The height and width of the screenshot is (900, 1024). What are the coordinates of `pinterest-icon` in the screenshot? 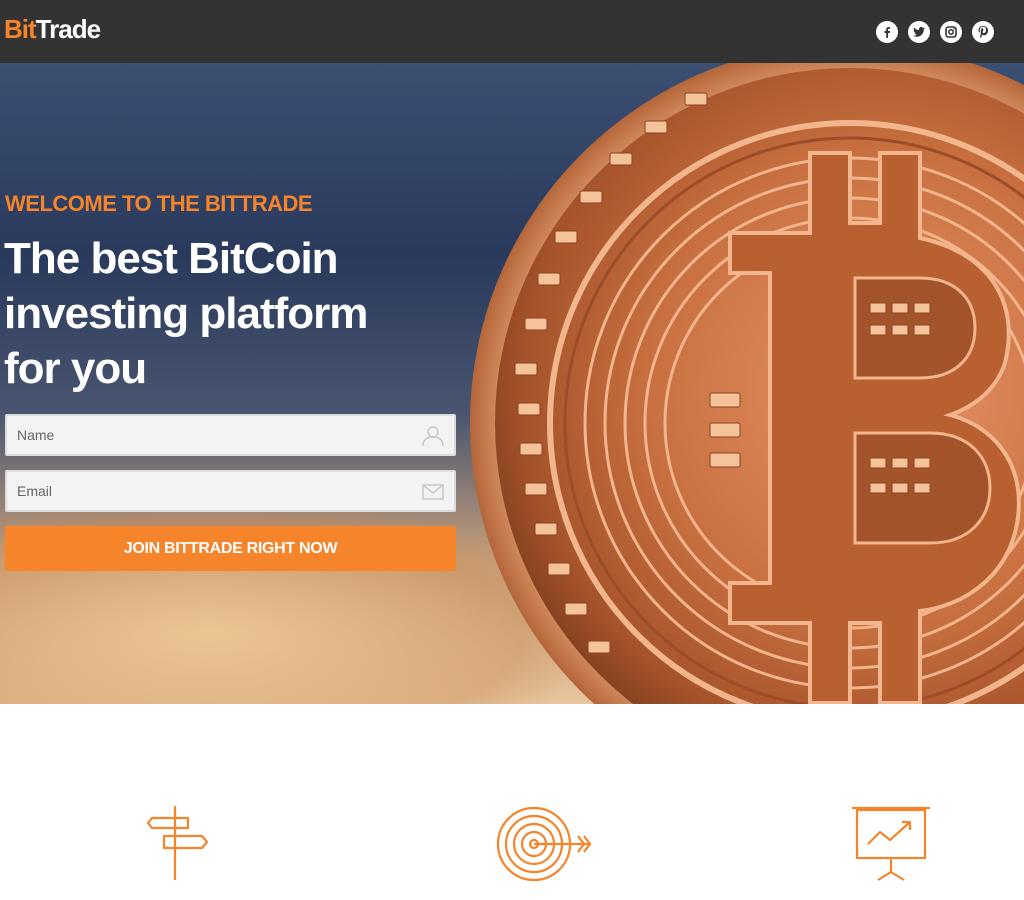 It's located at (983, 32).